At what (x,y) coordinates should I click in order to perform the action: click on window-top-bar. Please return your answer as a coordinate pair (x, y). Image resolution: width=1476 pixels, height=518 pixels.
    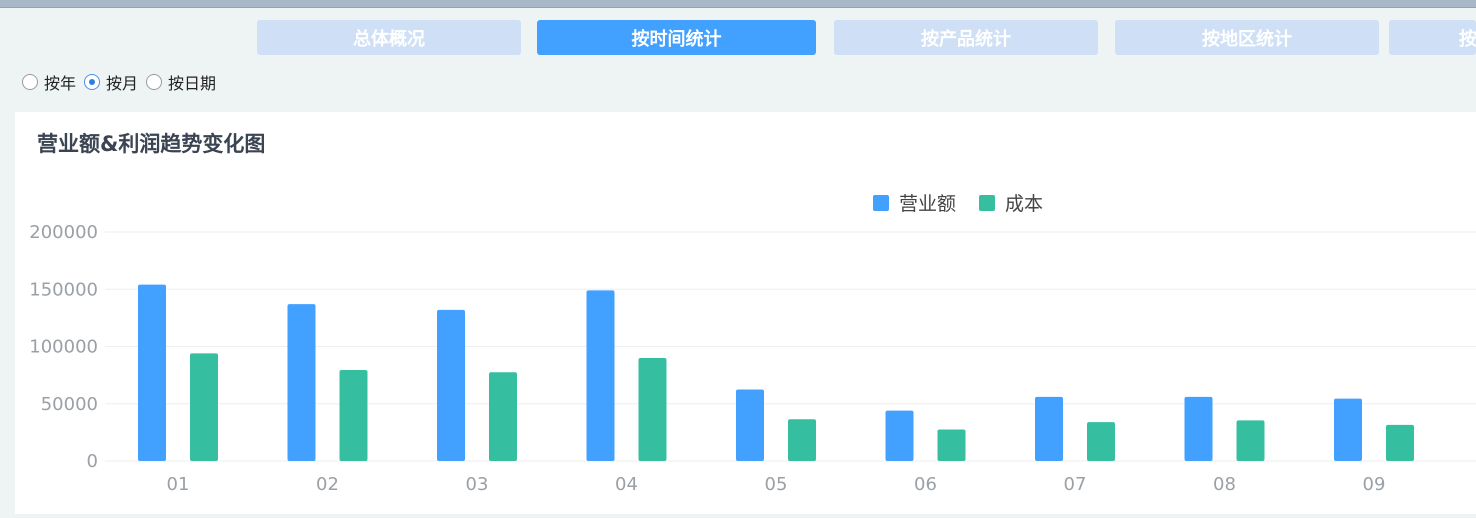
    Looking at the image, I should click on (738, 4).